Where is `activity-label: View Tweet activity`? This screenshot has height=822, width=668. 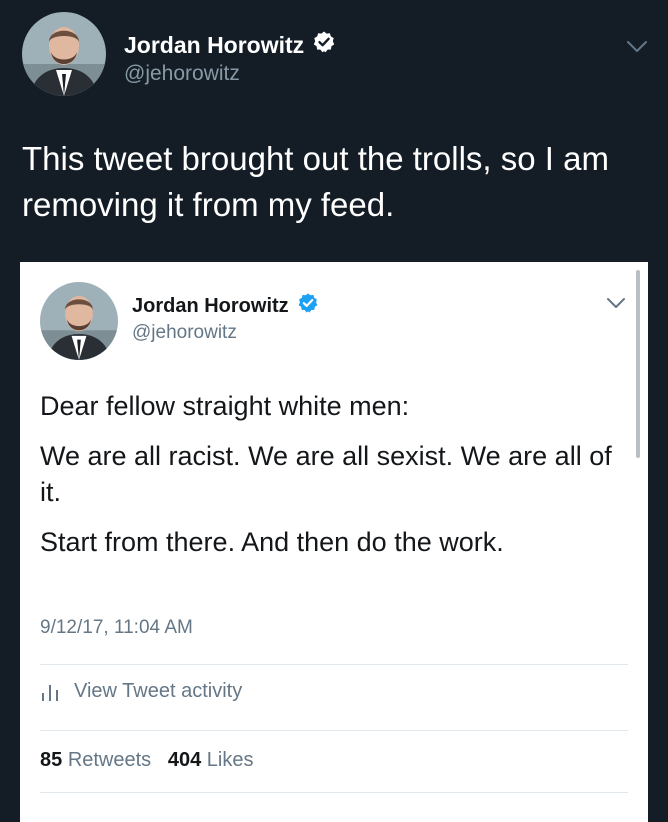
activity-label: View Tweet activity is located at coordinates (158, 691).